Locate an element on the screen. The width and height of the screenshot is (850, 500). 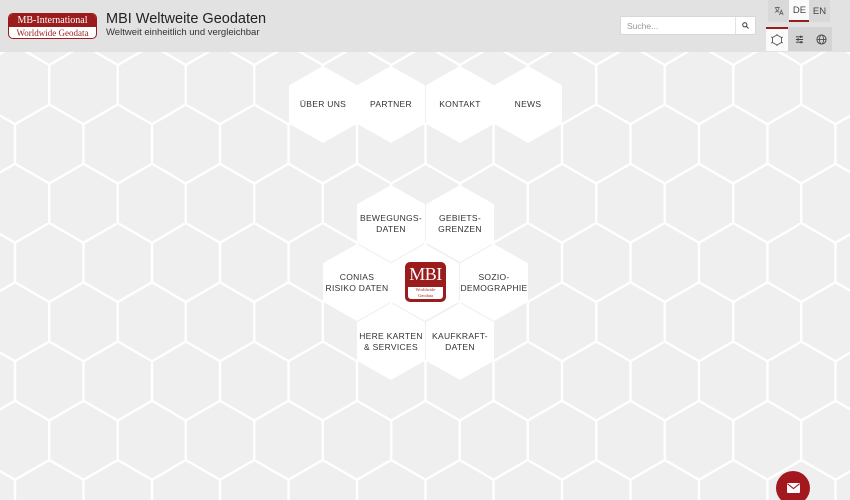
mail-icon is located at coordinates (793, 488).